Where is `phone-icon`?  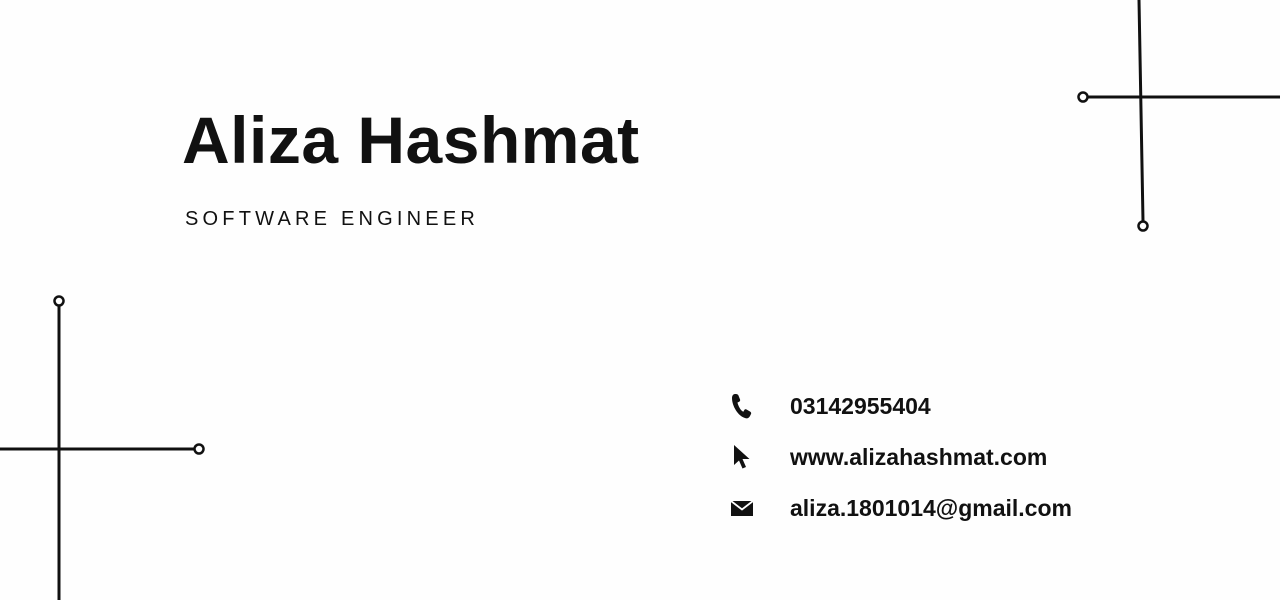
phone-icon is located at coordinates (742, 406).